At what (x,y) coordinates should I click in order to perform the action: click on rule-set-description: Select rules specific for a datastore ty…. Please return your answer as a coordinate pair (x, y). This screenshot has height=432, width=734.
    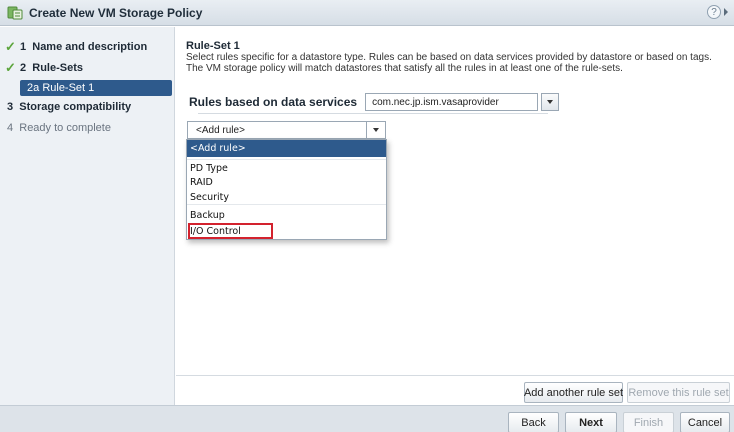
    Looking at the image, I should click on (449, 63).